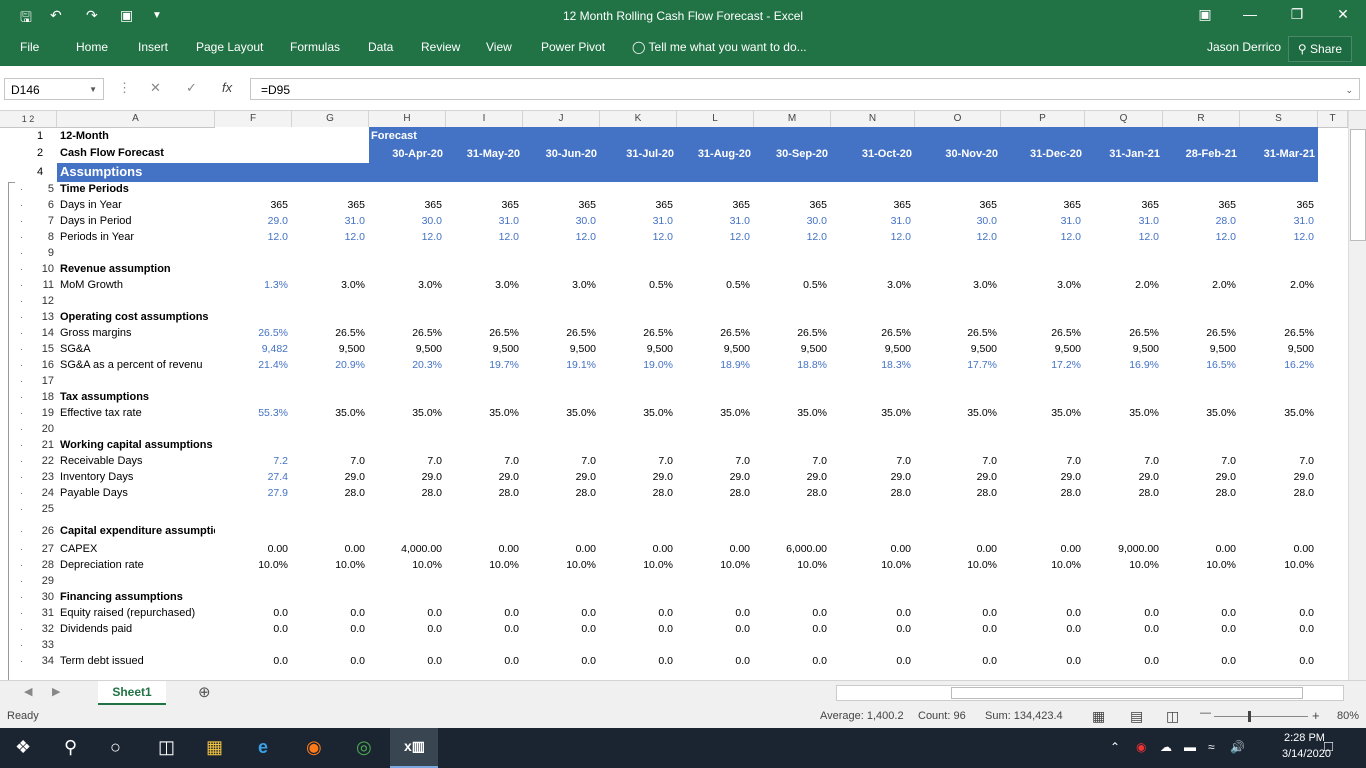 Image resolution: width=1366 pixels, height=768 pixels. What do you see at coordinates (42, 397) in the screenshot?
I see `row-number: 18` at bounding box center [42, 397].